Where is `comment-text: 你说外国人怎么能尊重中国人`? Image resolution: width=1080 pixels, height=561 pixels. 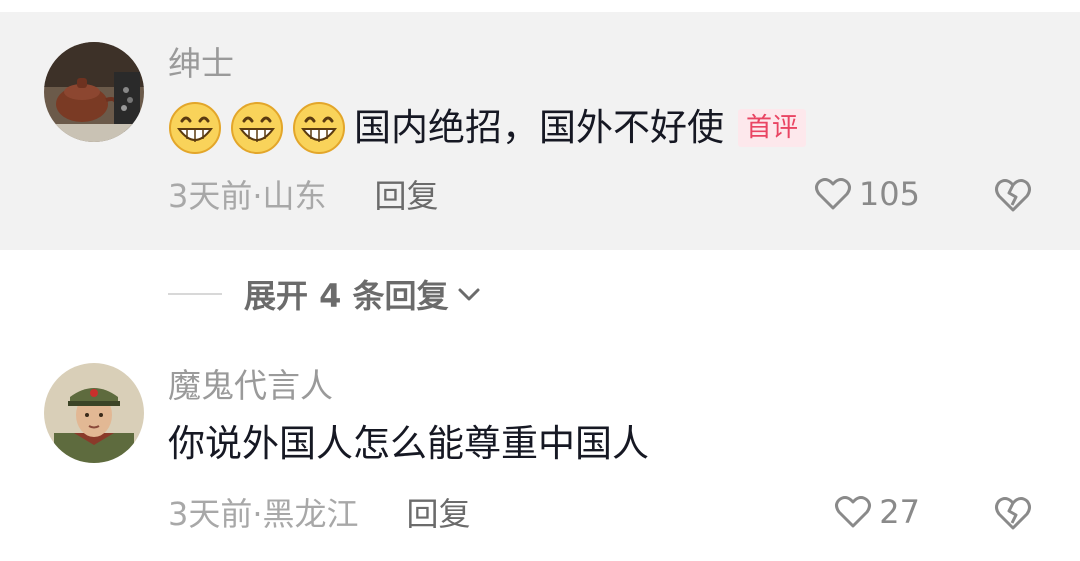
comment-text: 你说外国人怎么能尊重中国人 is located at coordinates (408, 443).